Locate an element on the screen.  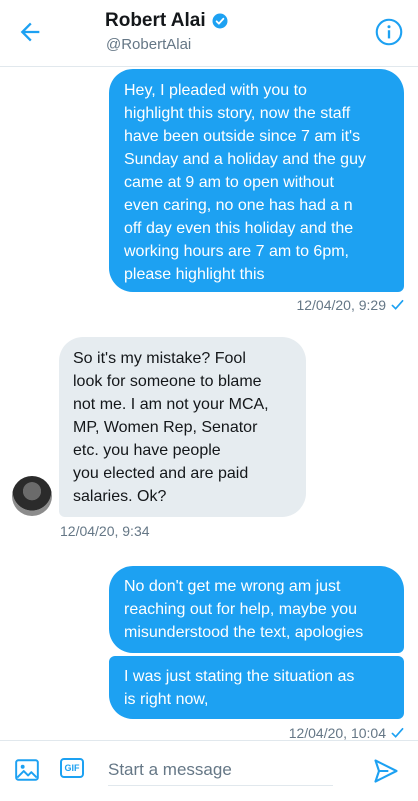
gif-button: GIF is located at coordinates (72, 768).